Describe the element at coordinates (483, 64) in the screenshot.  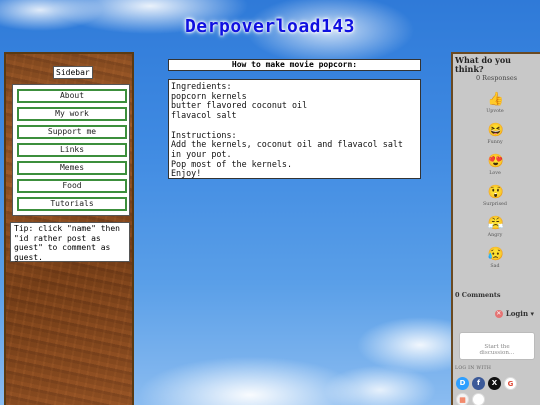
I see `reaction-prompt: What do you think?` at that location.